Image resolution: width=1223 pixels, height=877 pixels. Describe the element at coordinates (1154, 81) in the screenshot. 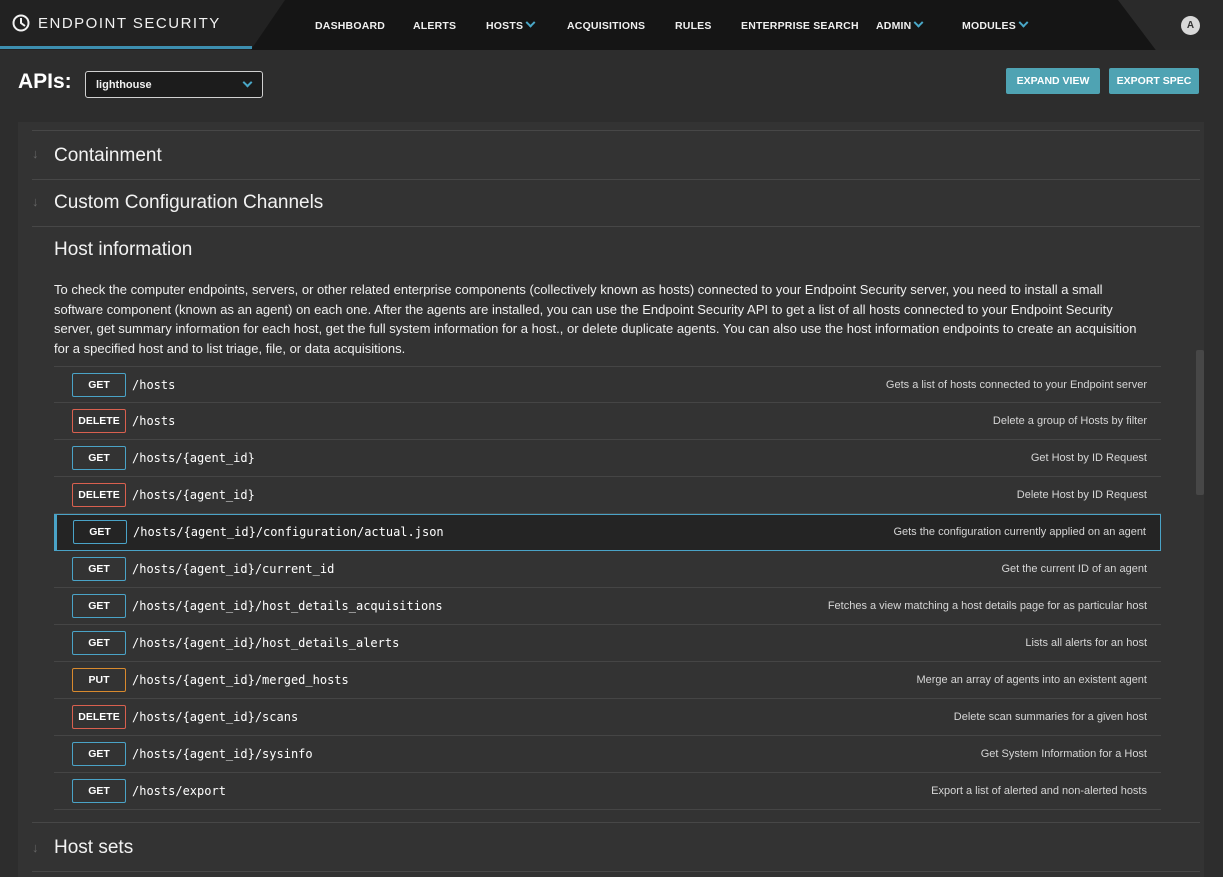

I see `export-spec-button: EXPORT SPEC` at that location.